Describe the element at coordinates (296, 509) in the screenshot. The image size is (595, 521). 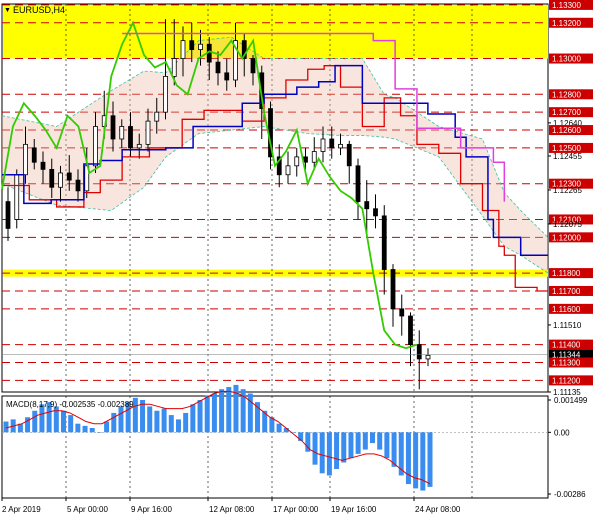
I see `x-tick-label: 17 Apr 00:00` at that location.